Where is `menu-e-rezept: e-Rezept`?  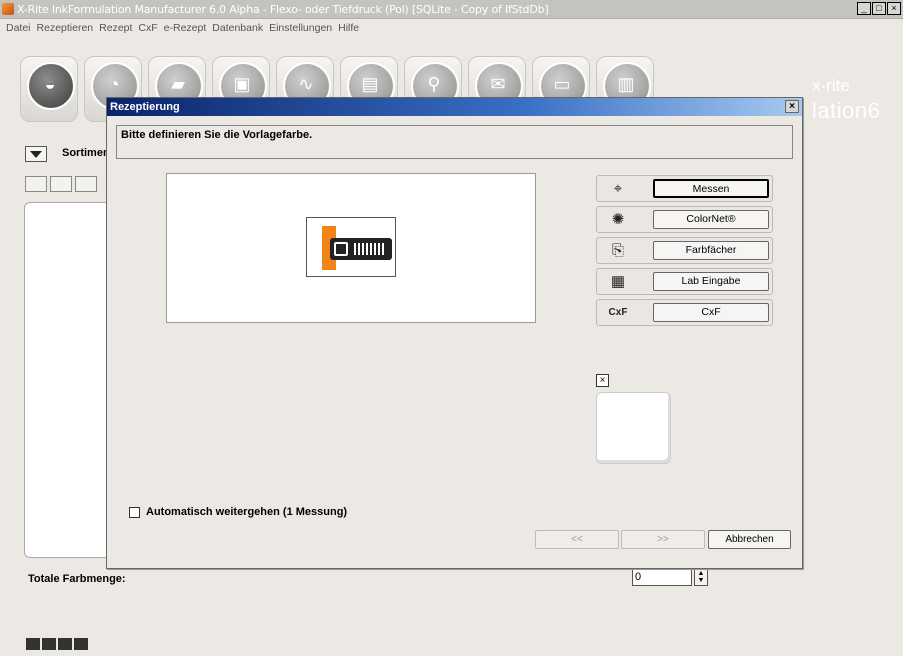 menu-e-rezept: e-Rezept is located at coordinates (185, 28).